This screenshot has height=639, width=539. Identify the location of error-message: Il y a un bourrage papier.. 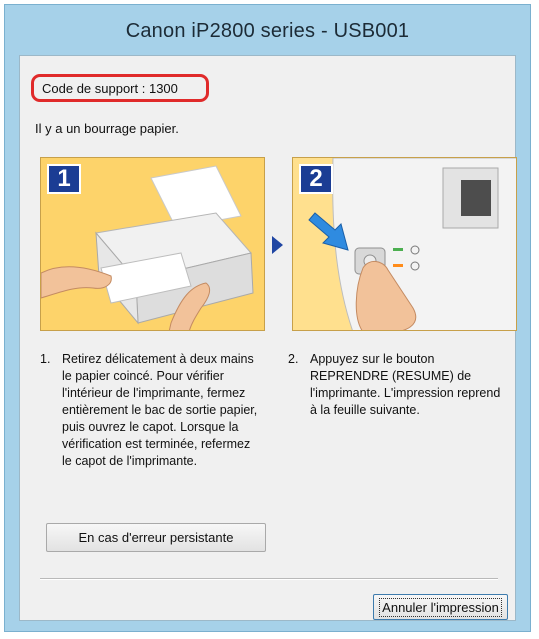
(107, 128).